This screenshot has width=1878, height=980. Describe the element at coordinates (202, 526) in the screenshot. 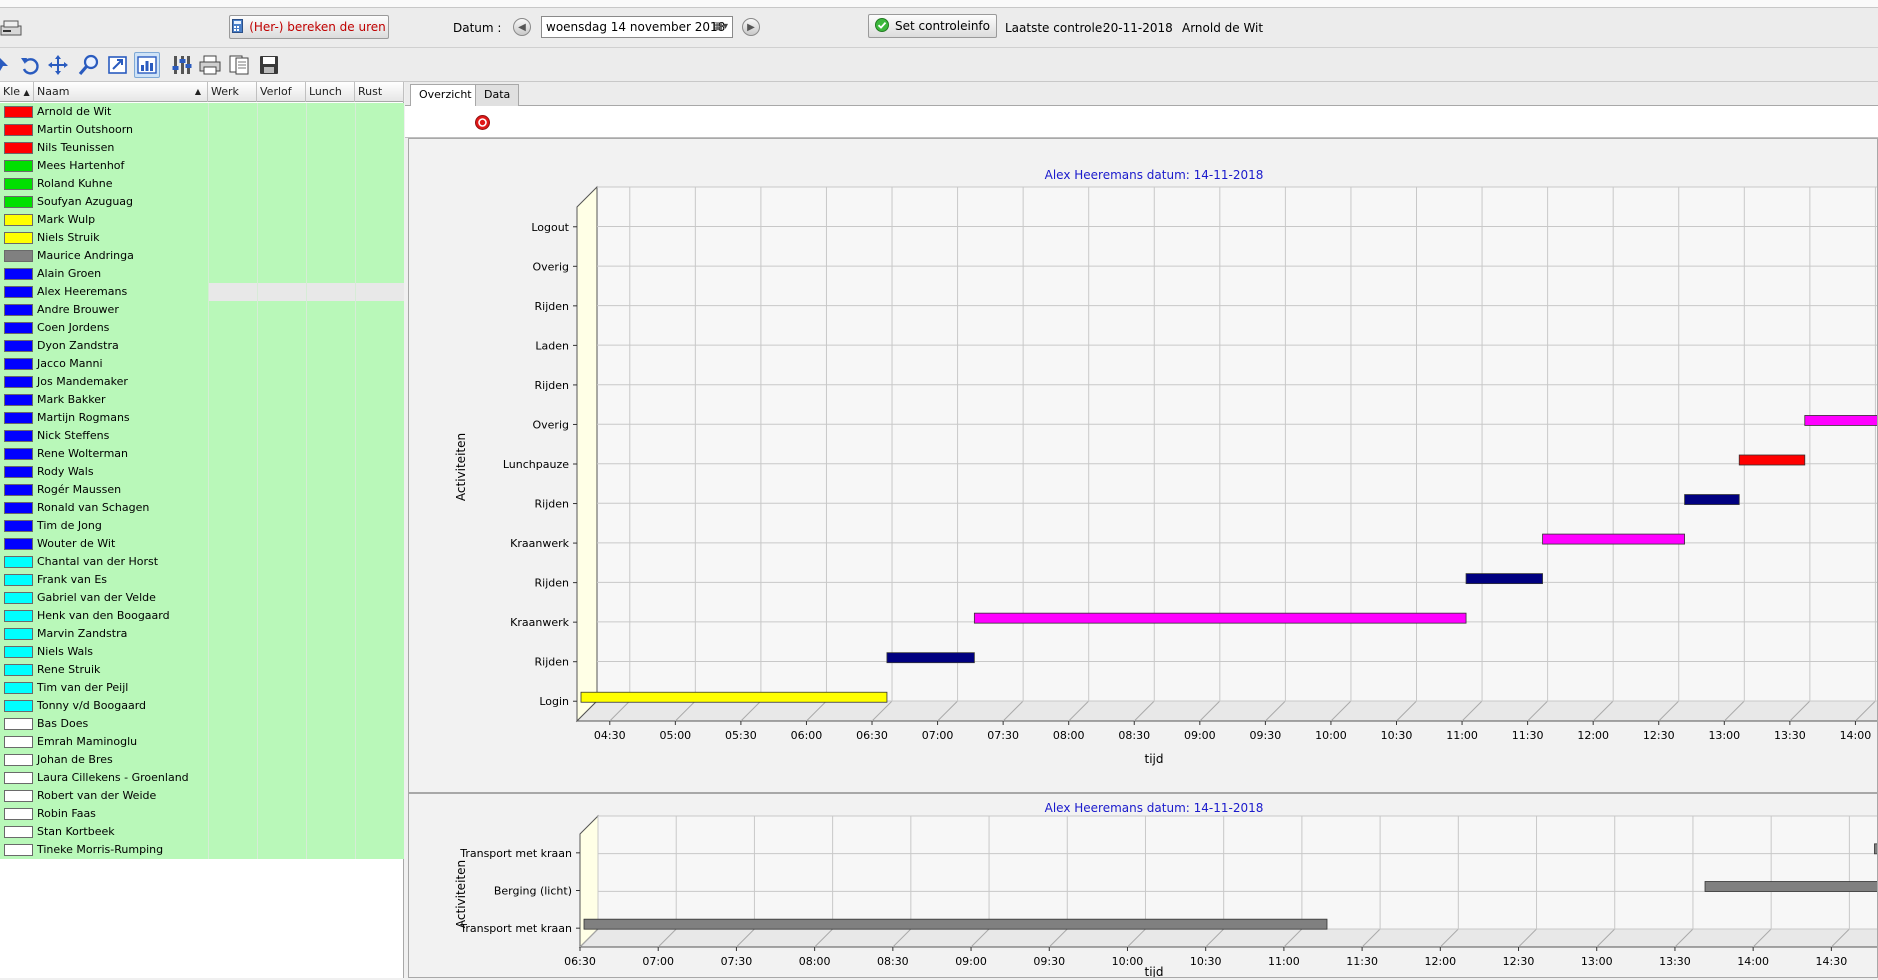

I see `table-row: Tim de Jong` at that location.